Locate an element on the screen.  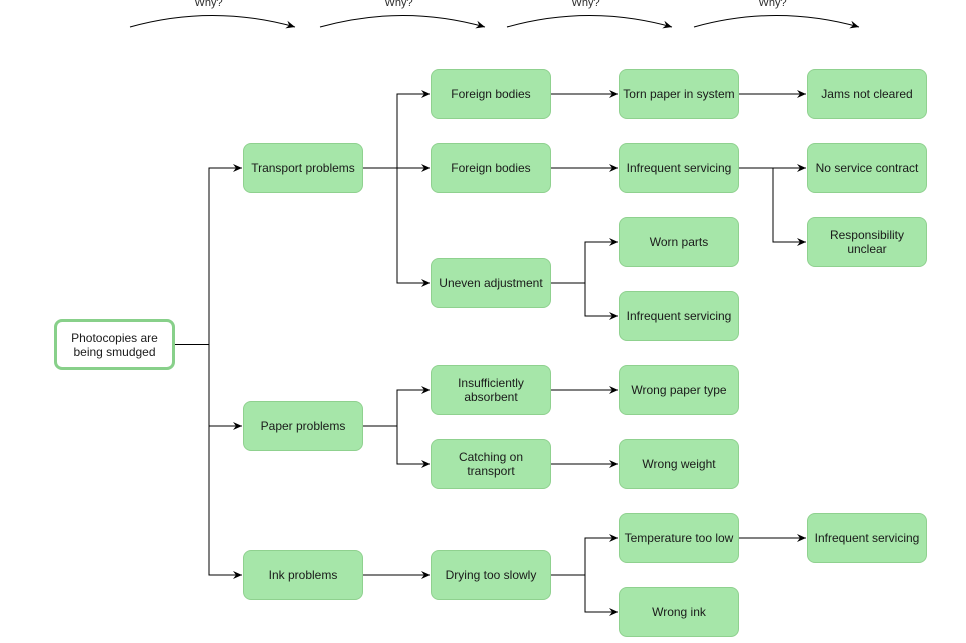
cause-node-infreq3: Infrequent servicing is located at coordinates (867, 538).